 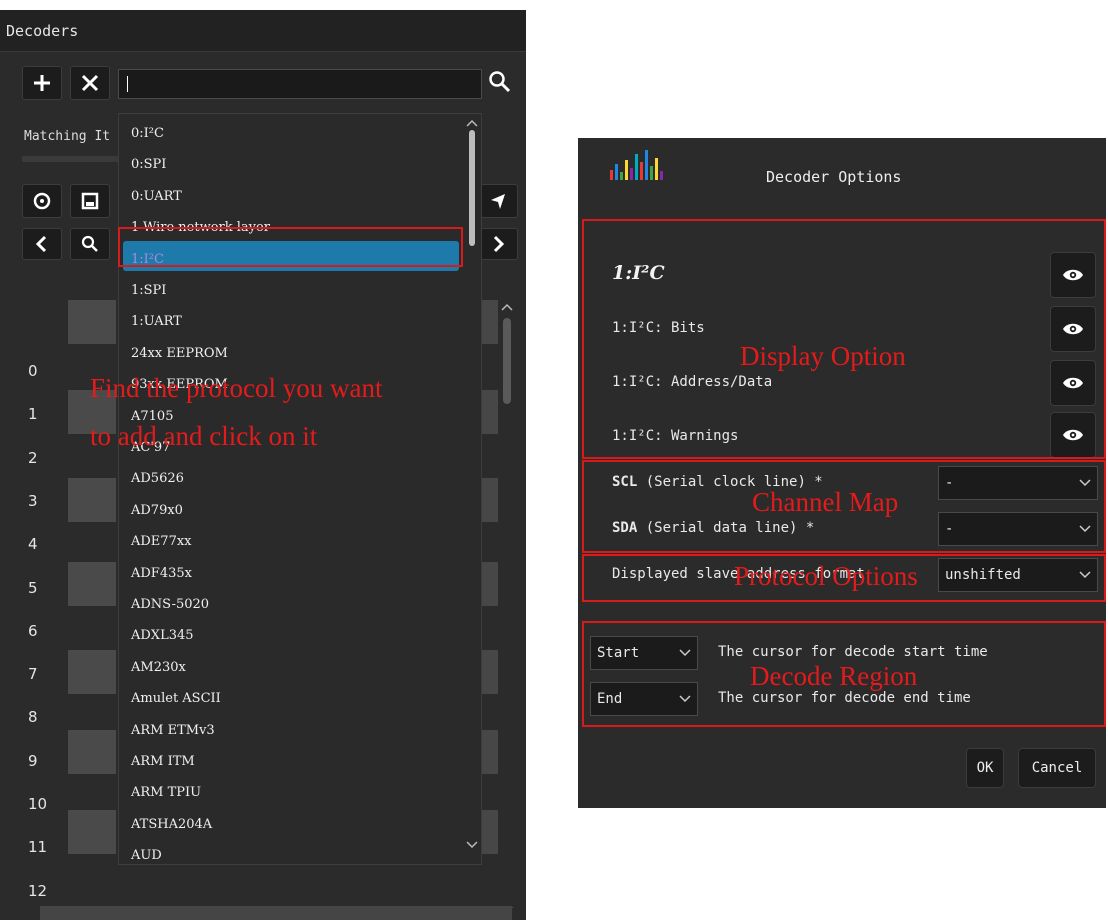 What do you see at coordinates (825, 502) in the screenshot?
I see `channel-map-annotation: Channel Map` at bounding box center [825, 502].